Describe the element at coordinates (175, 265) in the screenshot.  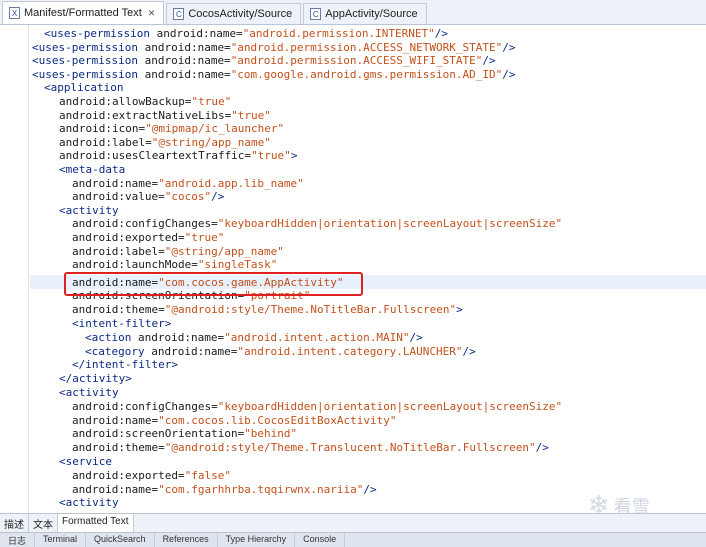
I see `code-line: android:launchMode="singleTask"` at that location.